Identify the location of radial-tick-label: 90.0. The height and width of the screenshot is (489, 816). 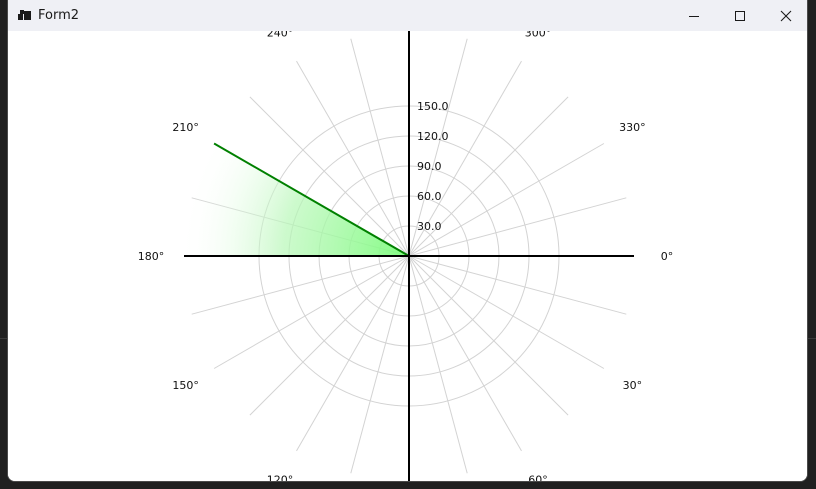
(429, 166).